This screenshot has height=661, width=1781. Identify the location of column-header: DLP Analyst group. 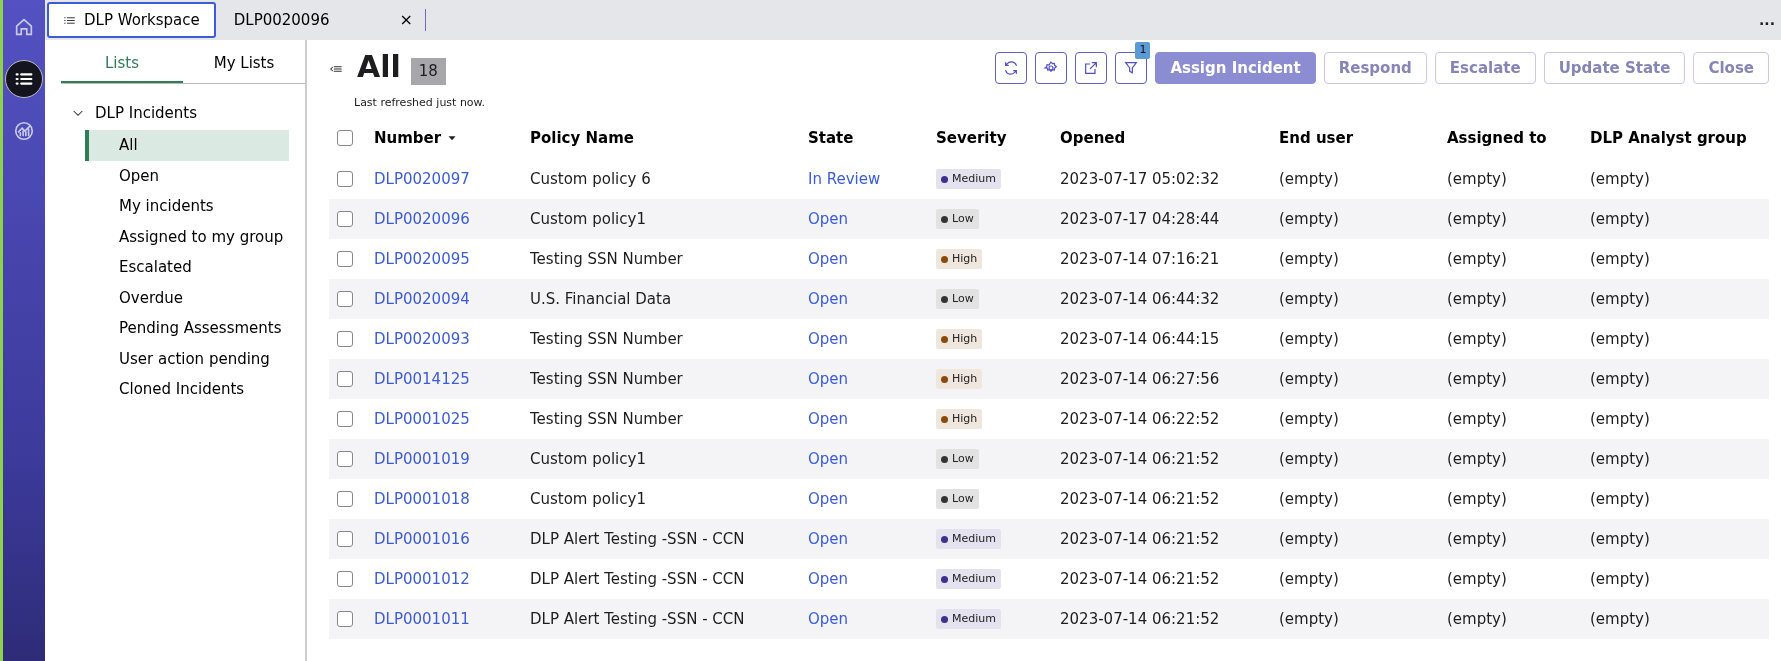
(1668, 138).